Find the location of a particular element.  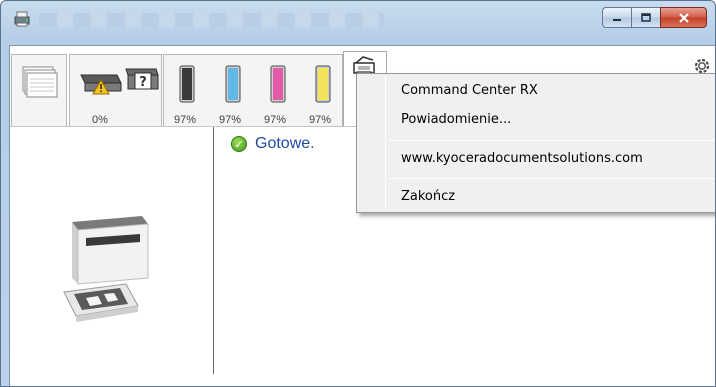

title-bar is located at coordinates (358, 23).